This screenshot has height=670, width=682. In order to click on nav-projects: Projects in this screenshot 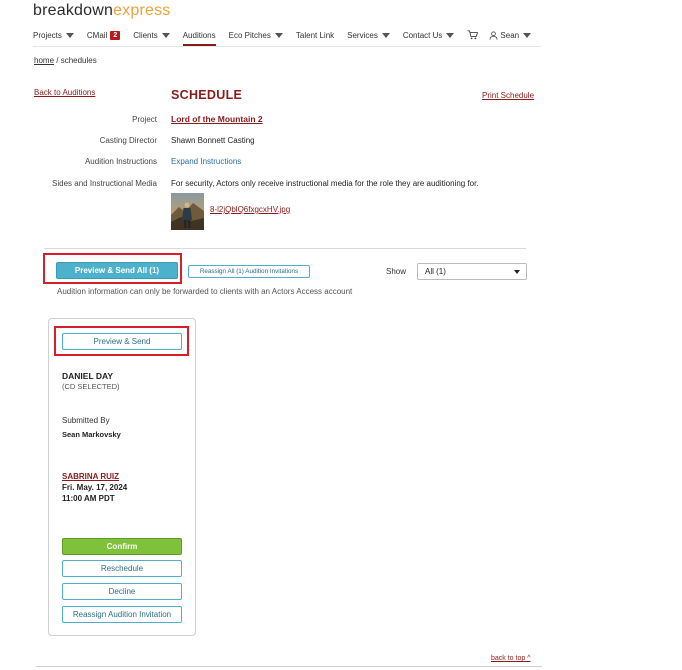, I will do `click(53, 35)`.